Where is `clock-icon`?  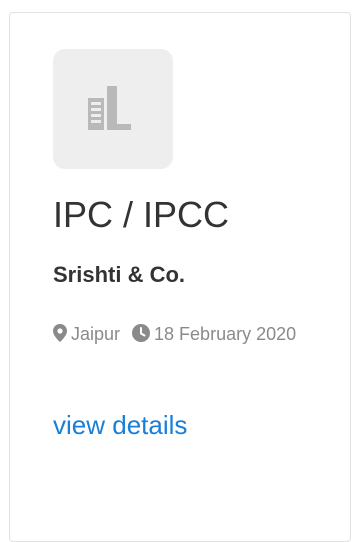
clock-icon is located at coordinates (141, 336).